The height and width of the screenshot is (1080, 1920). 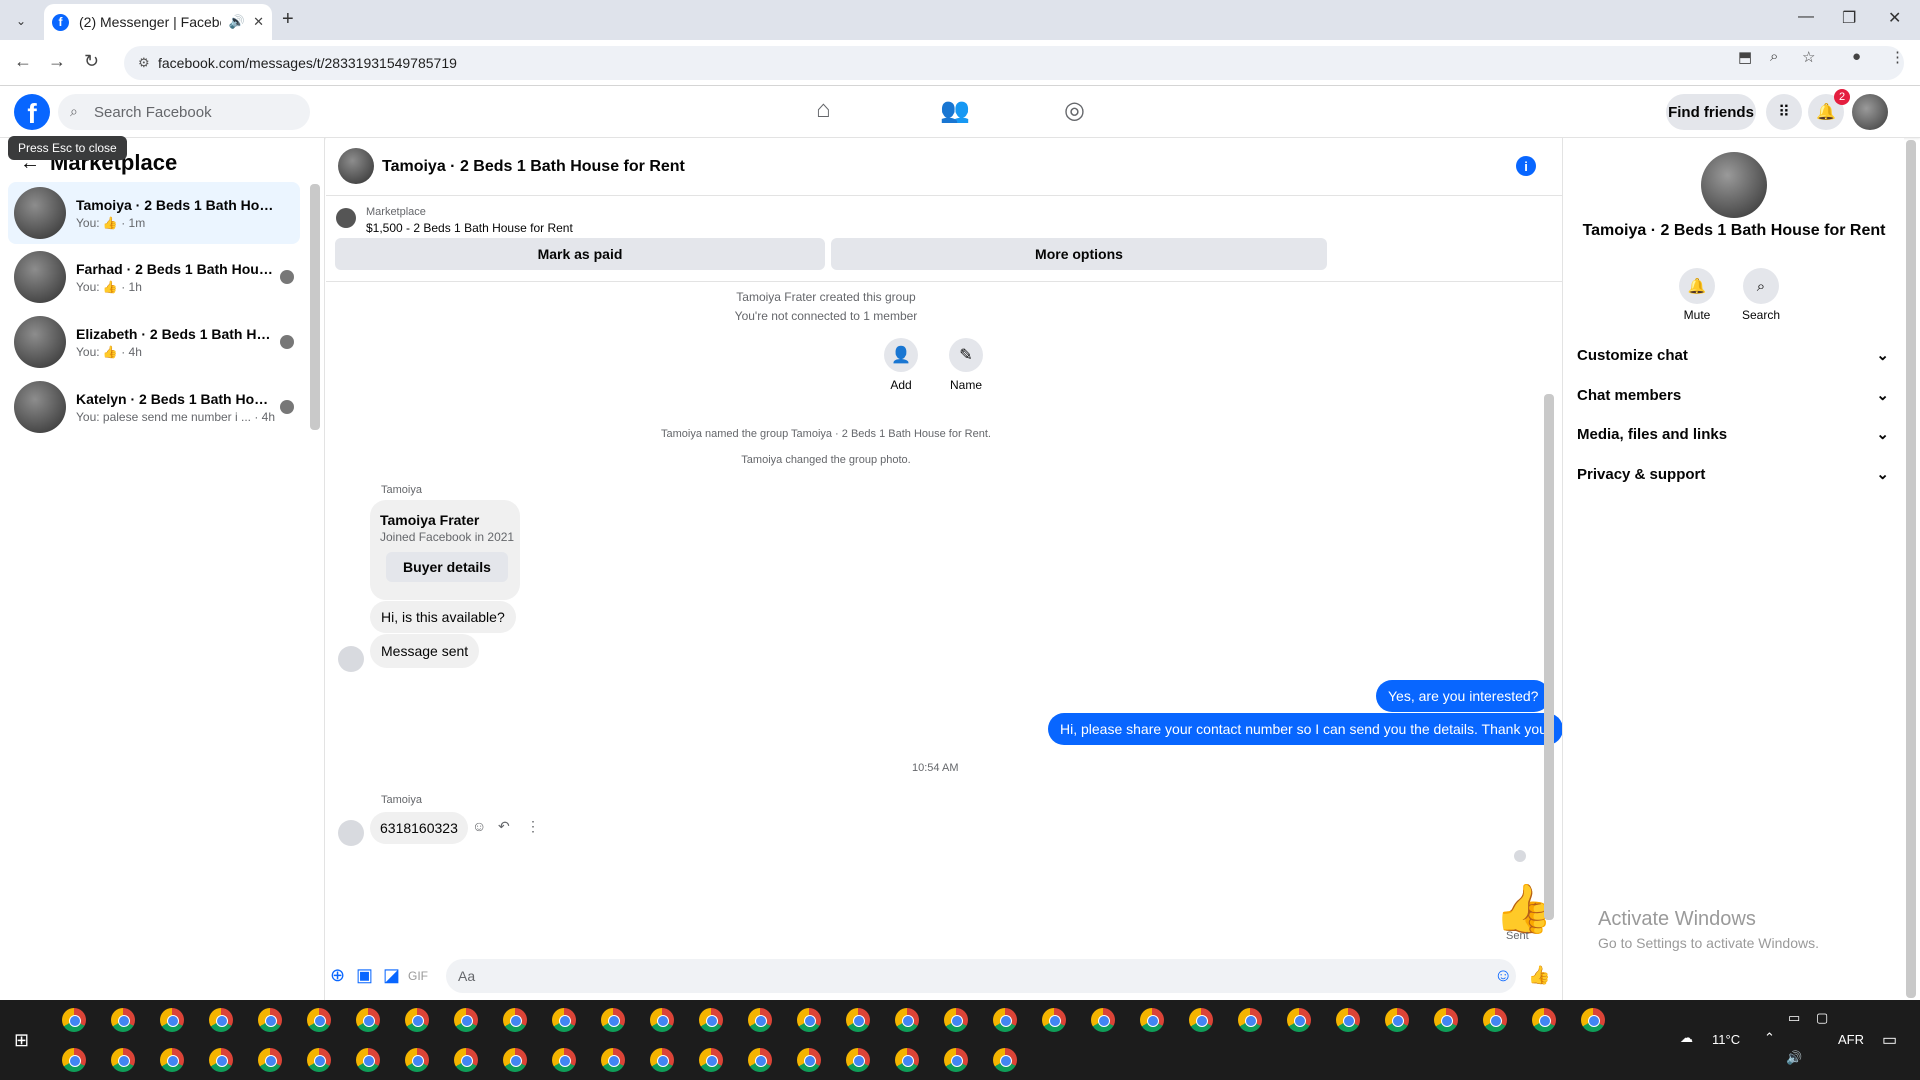 I want to click on buyer-details-button: Buyer details, so click(x=447, y=567).